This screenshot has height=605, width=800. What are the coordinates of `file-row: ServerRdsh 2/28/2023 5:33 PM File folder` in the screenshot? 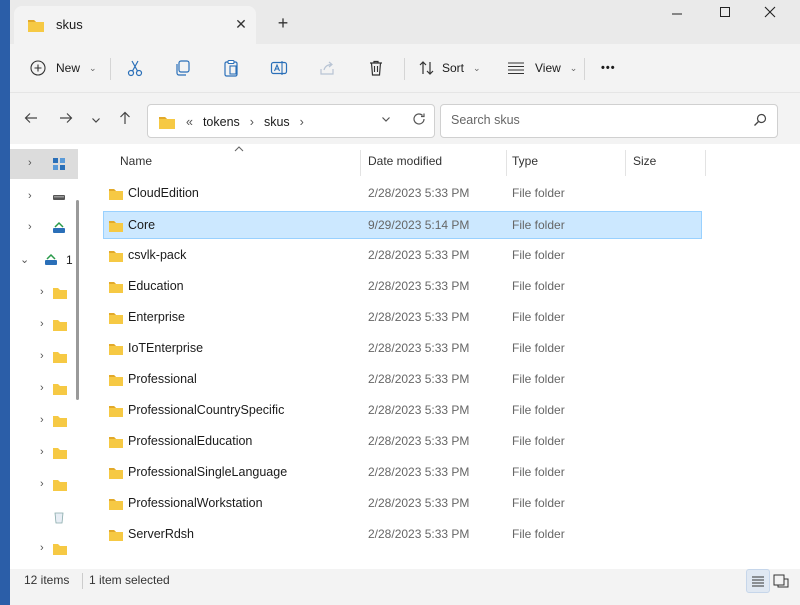 It's located at (402, 534).